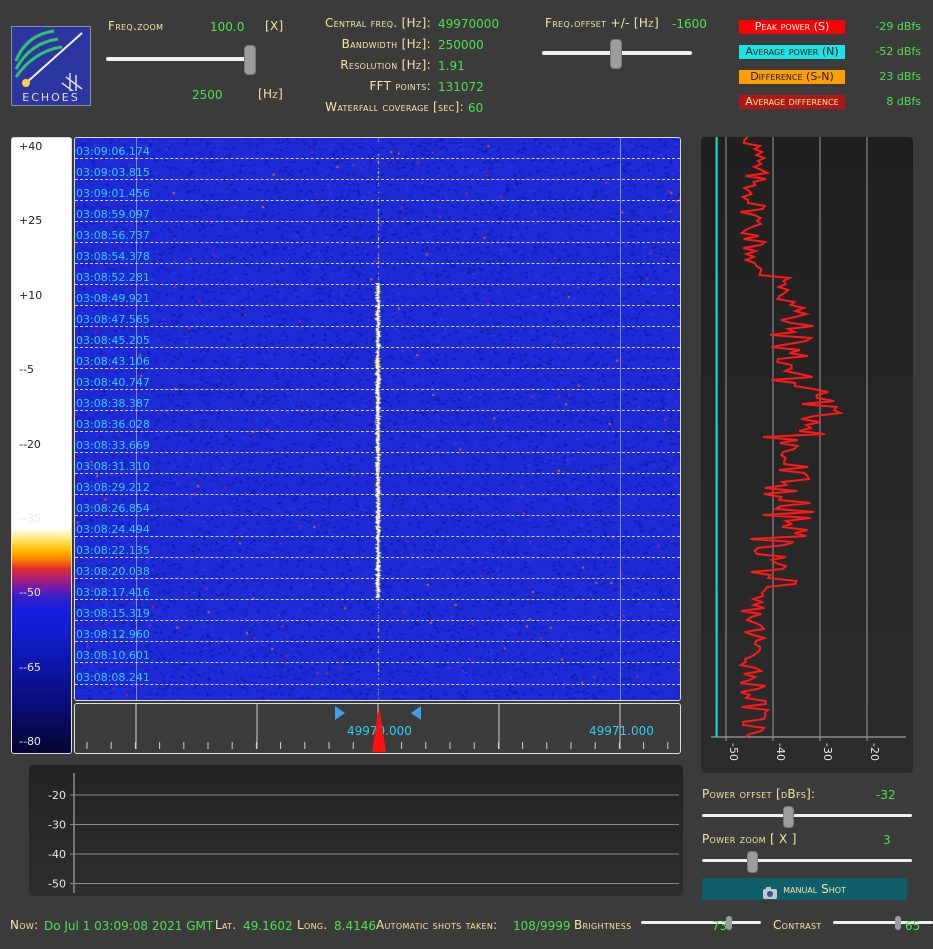 The width and height of the screenshot is (933, 949). I want to click on legend-average-difference-value: 8 dBfs, so click(903, 101).